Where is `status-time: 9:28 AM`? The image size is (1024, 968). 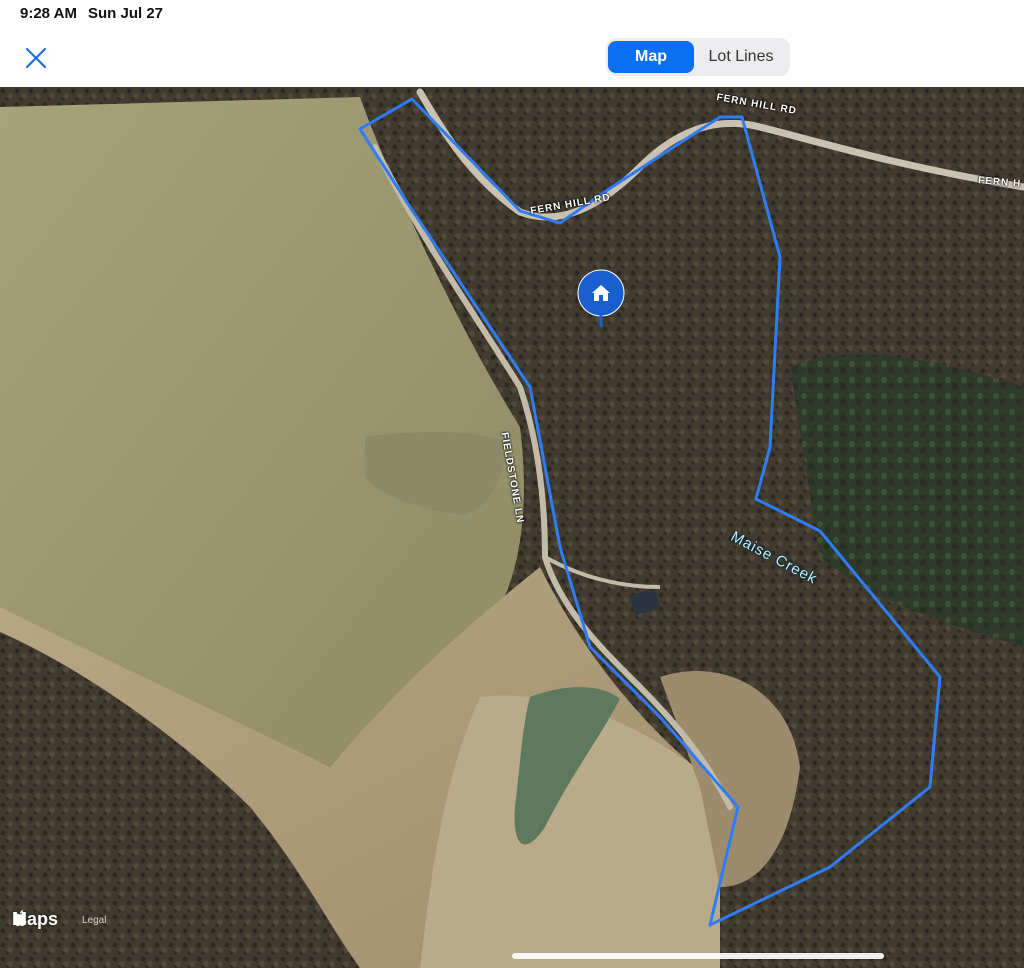 status-time: 9:28 AM is located at coordinates (48, 13).